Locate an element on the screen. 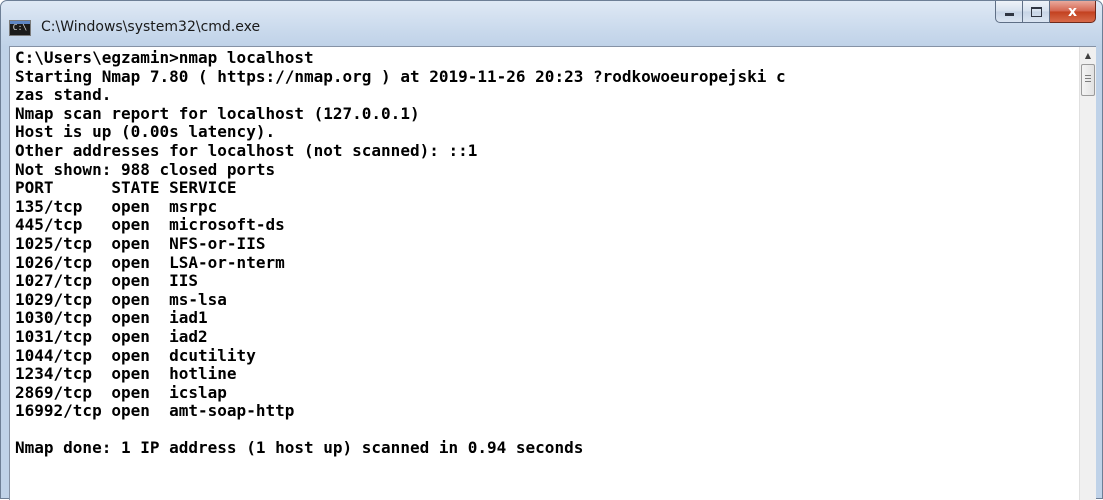  maximize-button is located at coordinates (1036, 12).